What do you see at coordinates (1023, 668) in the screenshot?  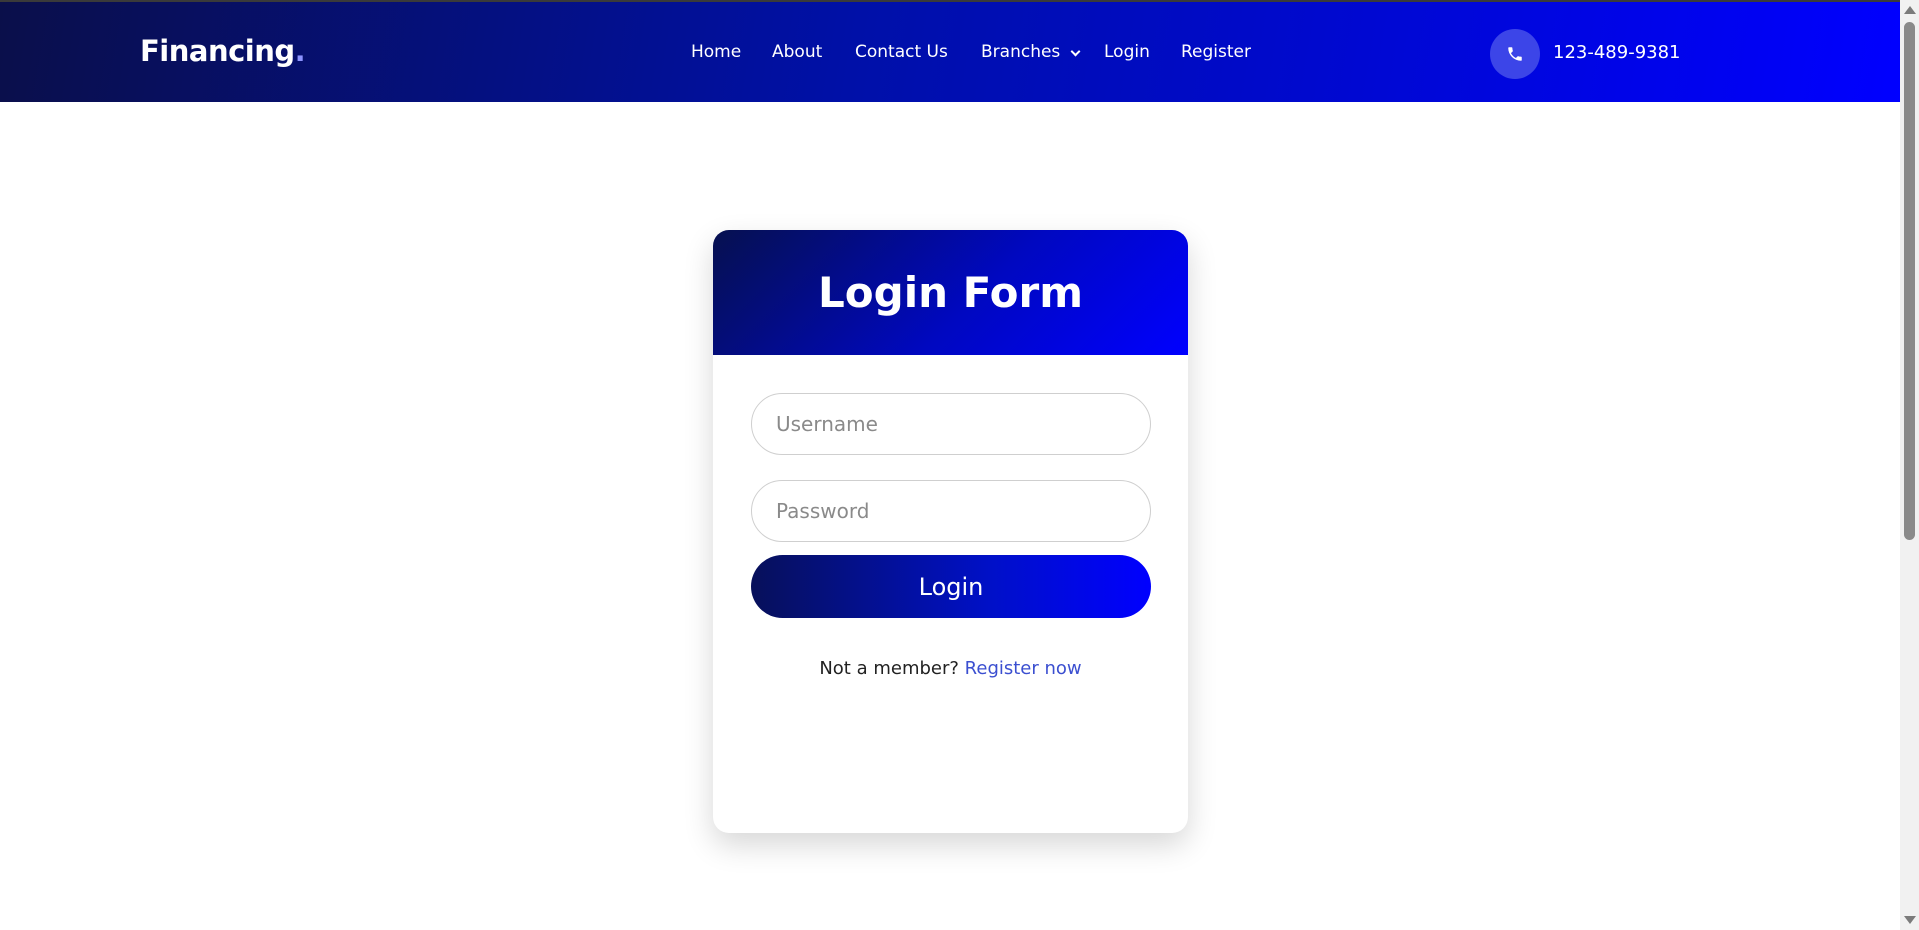 I see `register-now-link: Register now` at bounding box center [1023, 668].